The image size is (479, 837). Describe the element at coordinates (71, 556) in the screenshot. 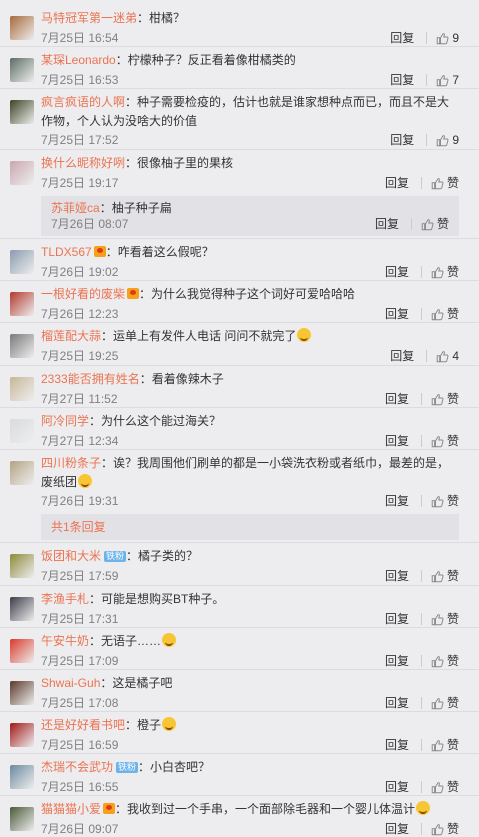

I see `comment-username: 饭团和大米` at that location.